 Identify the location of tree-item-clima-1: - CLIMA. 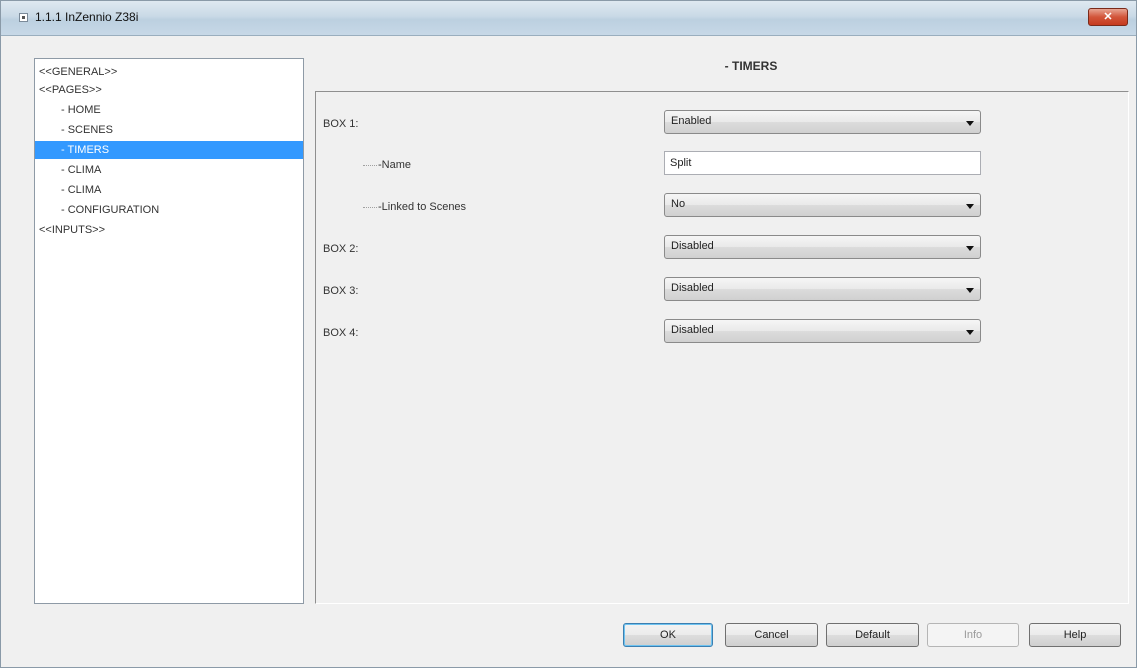
(169, 170).